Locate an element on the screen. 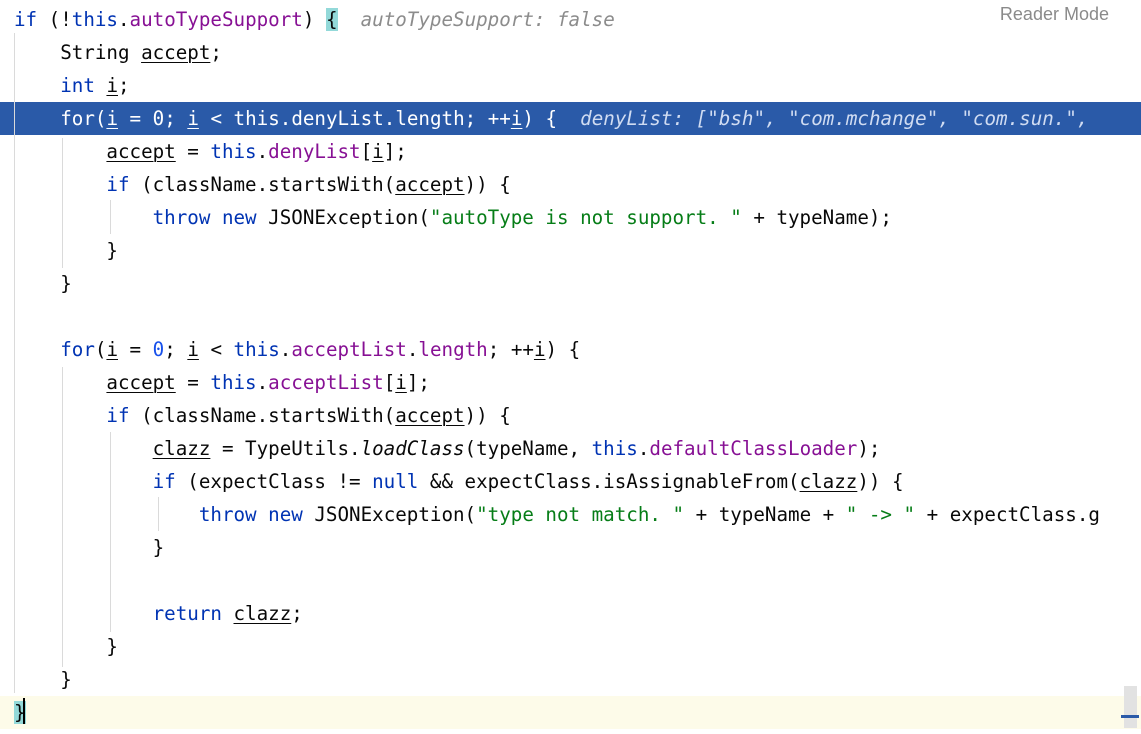 The height and width of the screenshot is (734, 1141). reader-mode-button: Reader Mode is located at coordinates (1054, 14).